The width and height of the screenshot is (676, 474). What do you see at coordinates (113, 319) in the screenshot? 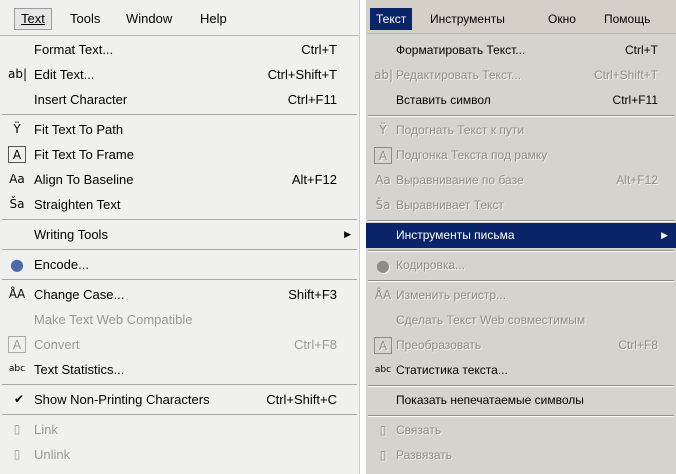
I see `menu-item-make-text-web-compatible: Make Text Web Compatible` at bounding box center [113, 319].